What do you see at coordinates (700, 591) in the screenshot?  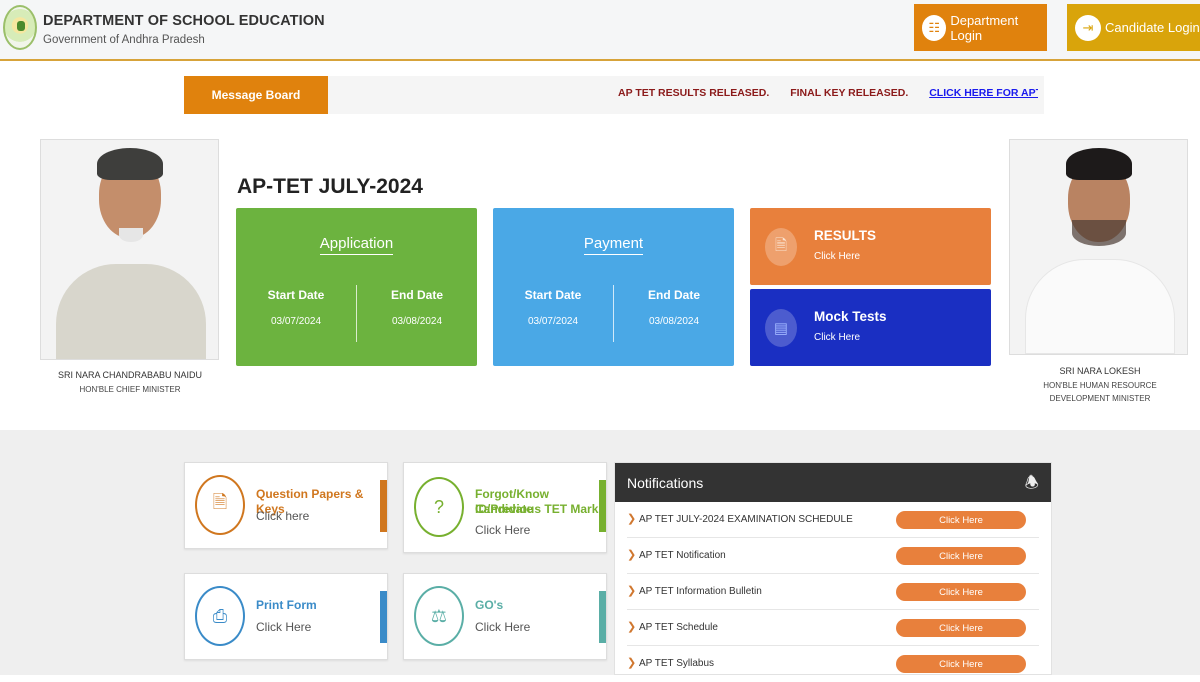 I see `notification-text: AP TET Information Bulletin` at bounding box center [700, 591].